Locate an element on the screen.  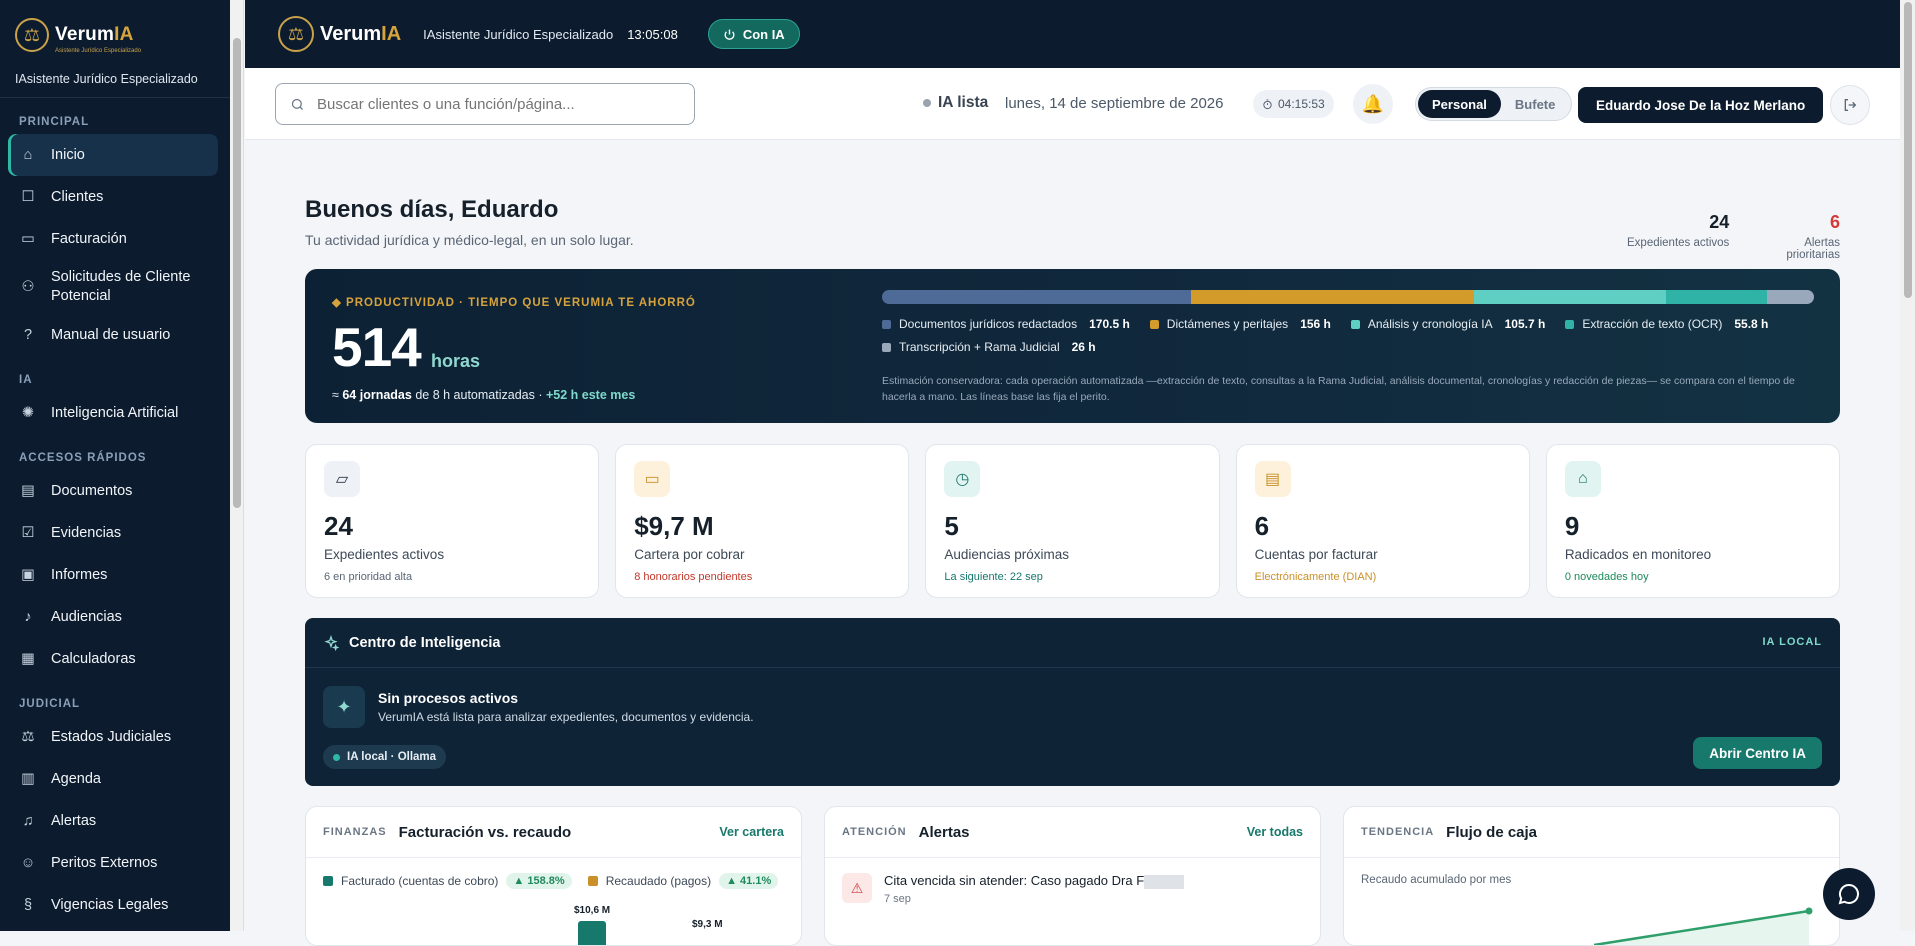
search-box is located at coordinates (485, 104).